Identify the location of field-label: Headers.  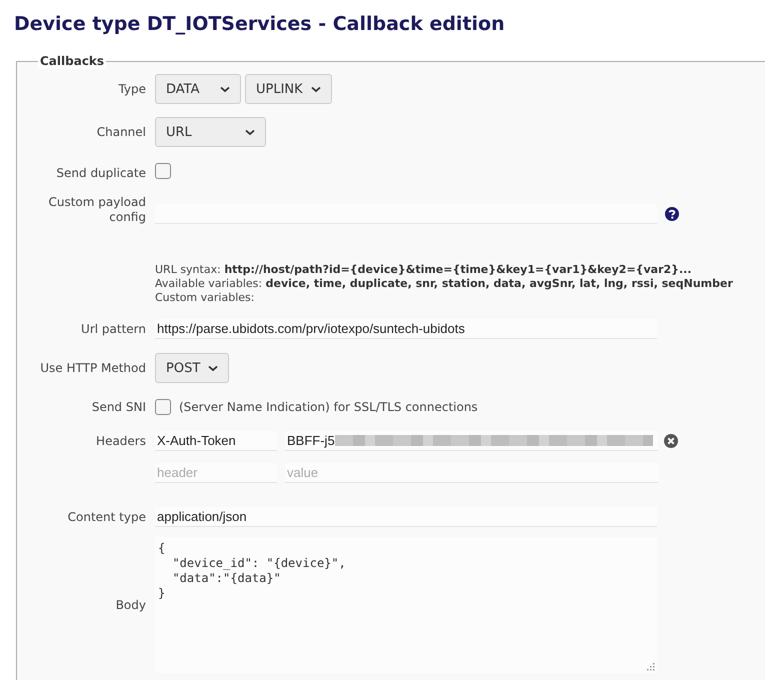
(120, 441).